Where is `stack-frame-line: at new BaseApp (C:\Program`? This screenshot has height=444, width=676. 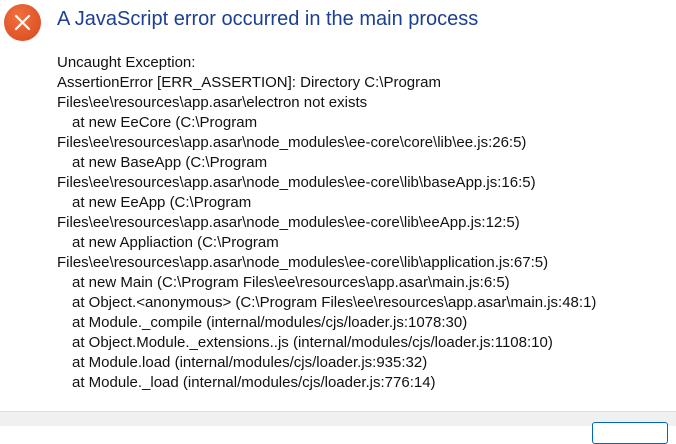 stack-frame-line: at new BaseApp (C:\Program is located at coordinates (170, 162).